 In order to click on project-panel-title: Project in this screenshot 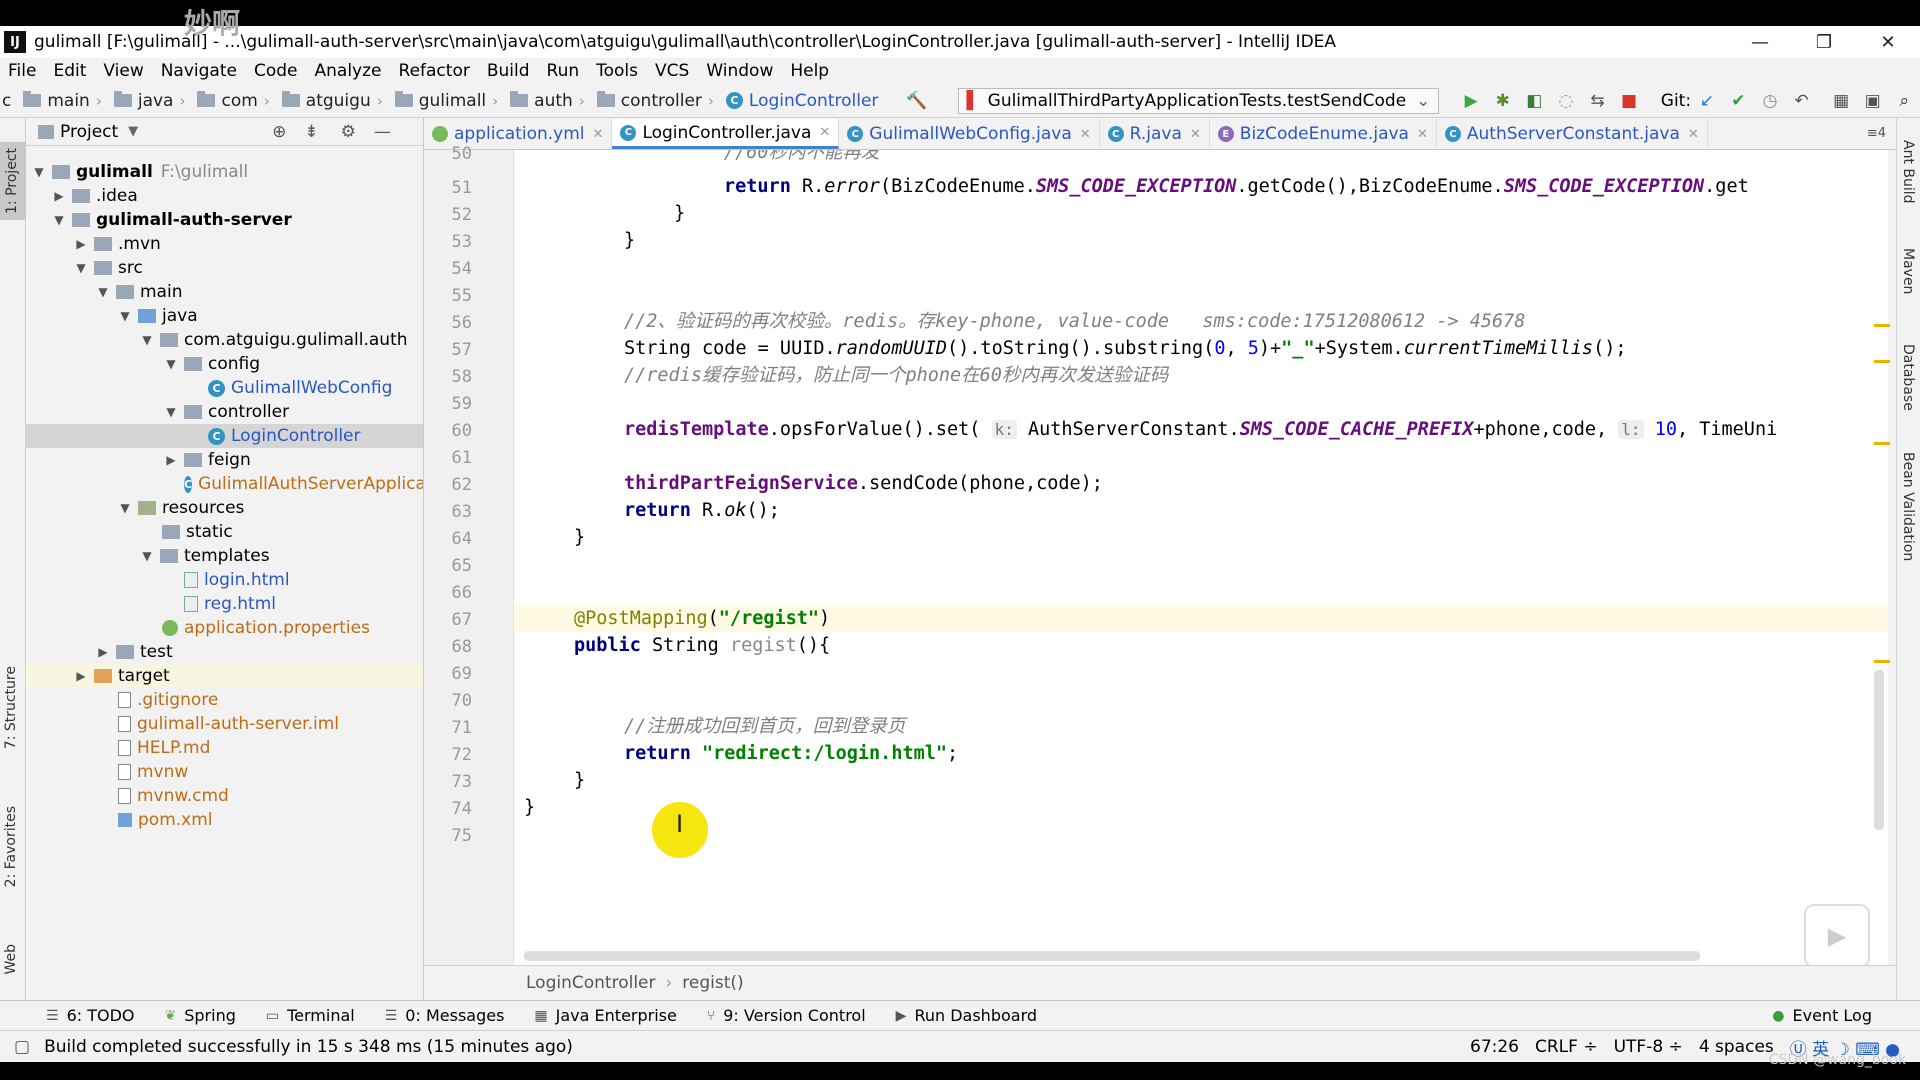, I will do `click(89, 132)`.